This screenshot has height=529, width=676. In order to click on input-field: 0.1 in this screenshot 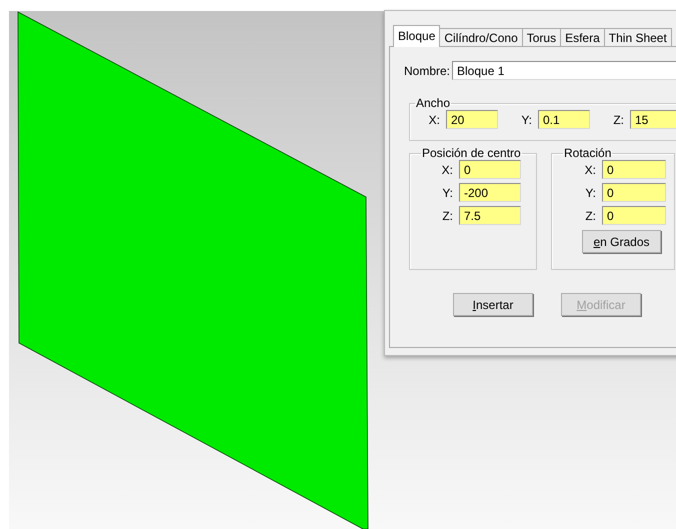, I will do `click(564, 119)`.